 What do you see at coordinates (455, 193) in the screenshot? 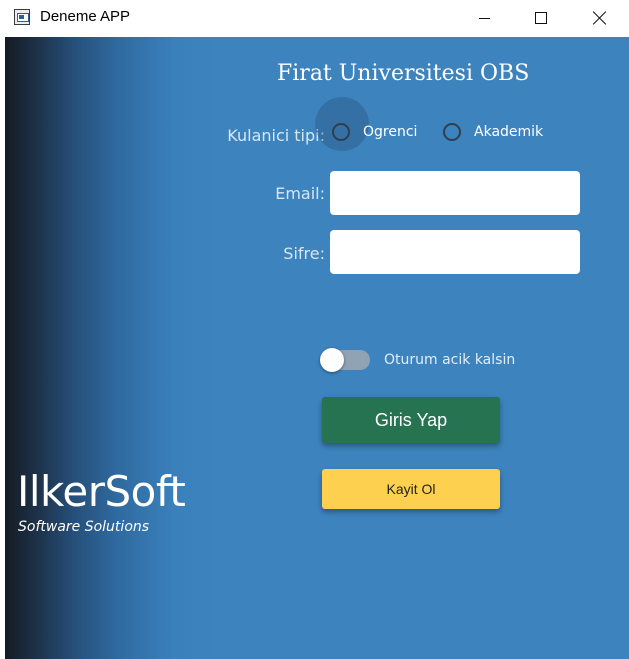
I see `email-field` at bounding box center [455, 193].